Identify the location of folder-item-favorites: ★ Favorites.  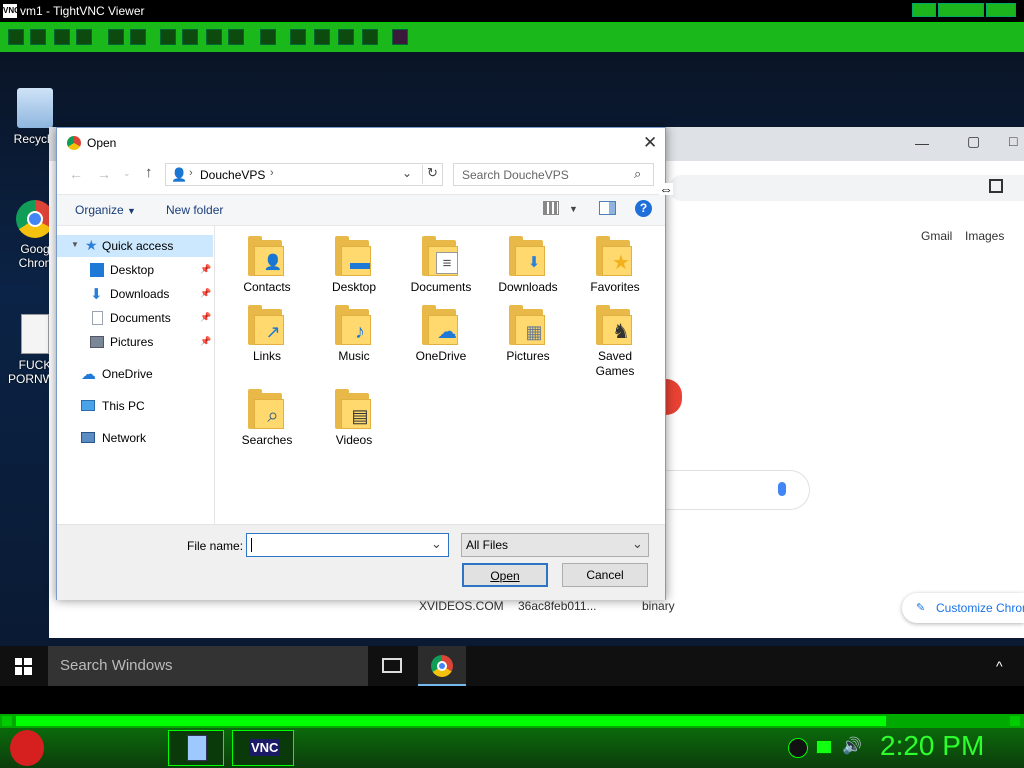
(615, 265).